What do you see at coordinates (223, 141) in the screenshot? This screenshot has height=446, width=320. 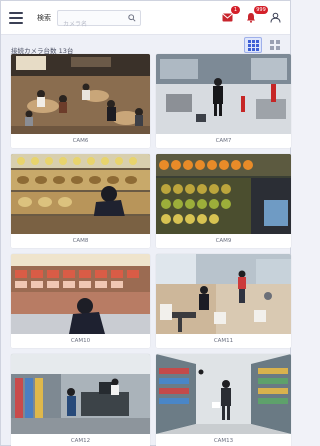 I see `camera-label: CAM7` at bounding box center [223, 141].